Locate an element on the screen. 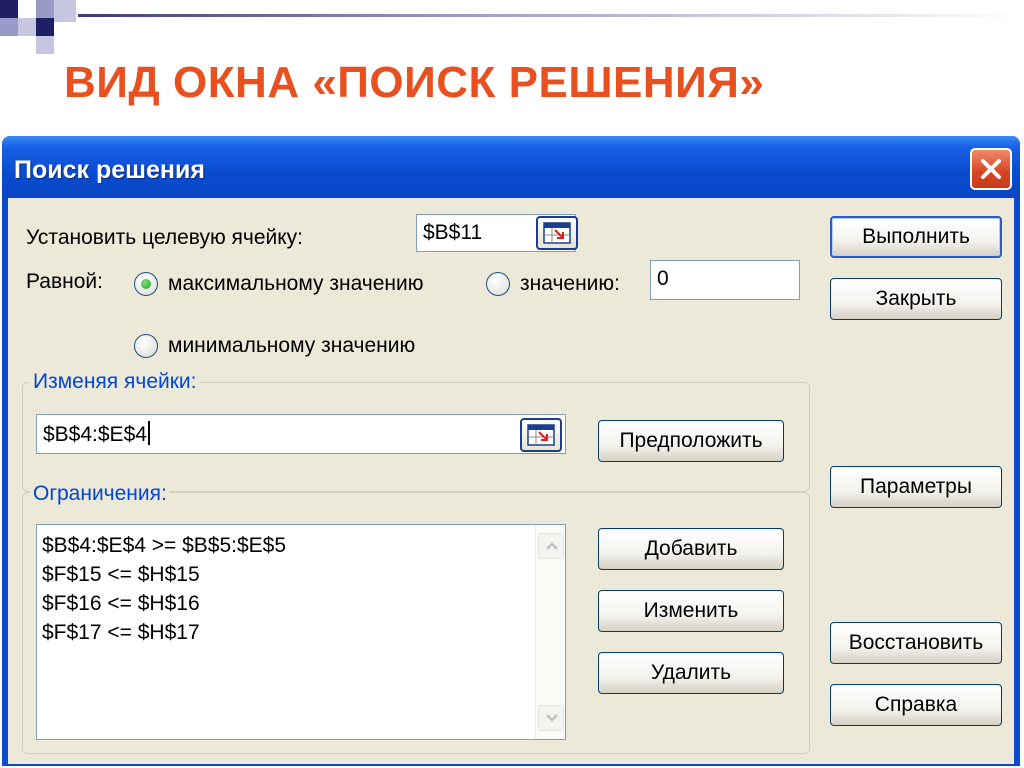  radio-max is located at coordinates (146, 284).